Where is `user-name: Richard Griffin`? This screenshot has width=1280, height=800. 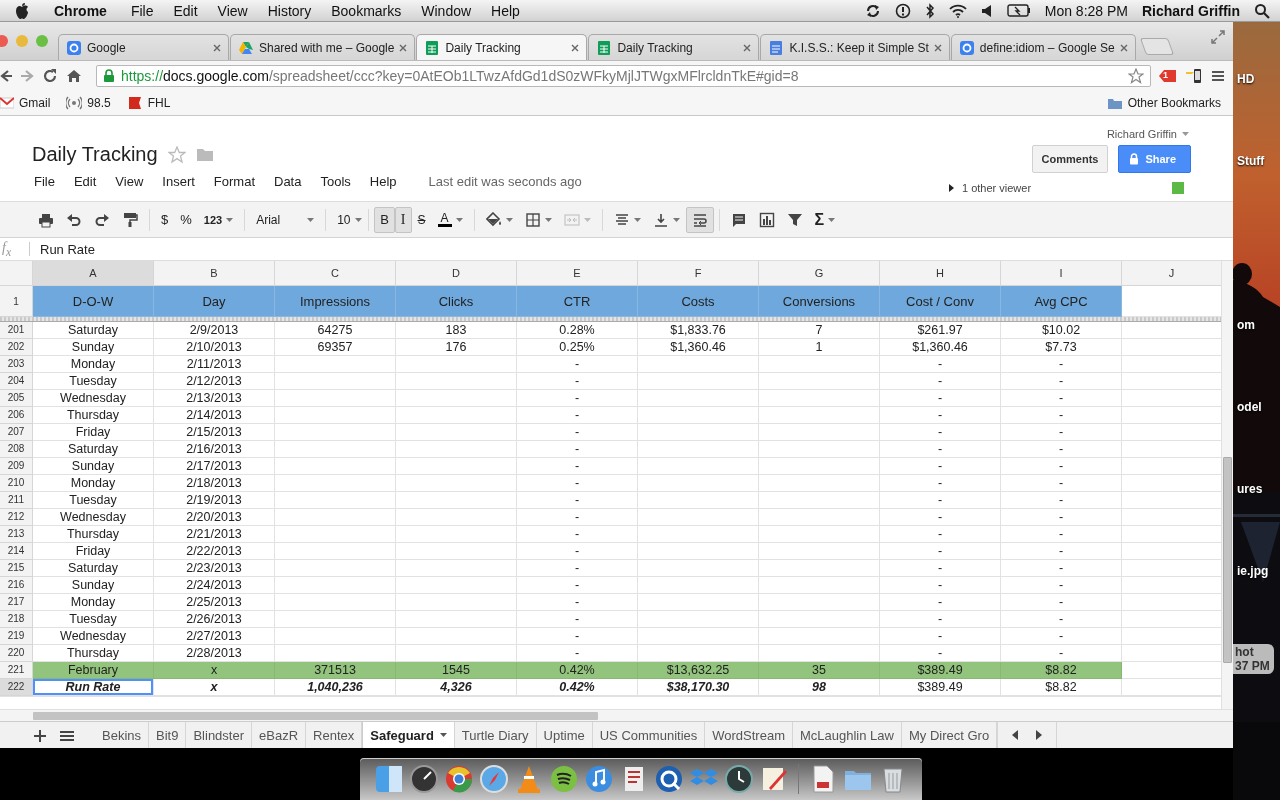
user-name: Richard Griffin is located at coordinates (1191, 10).